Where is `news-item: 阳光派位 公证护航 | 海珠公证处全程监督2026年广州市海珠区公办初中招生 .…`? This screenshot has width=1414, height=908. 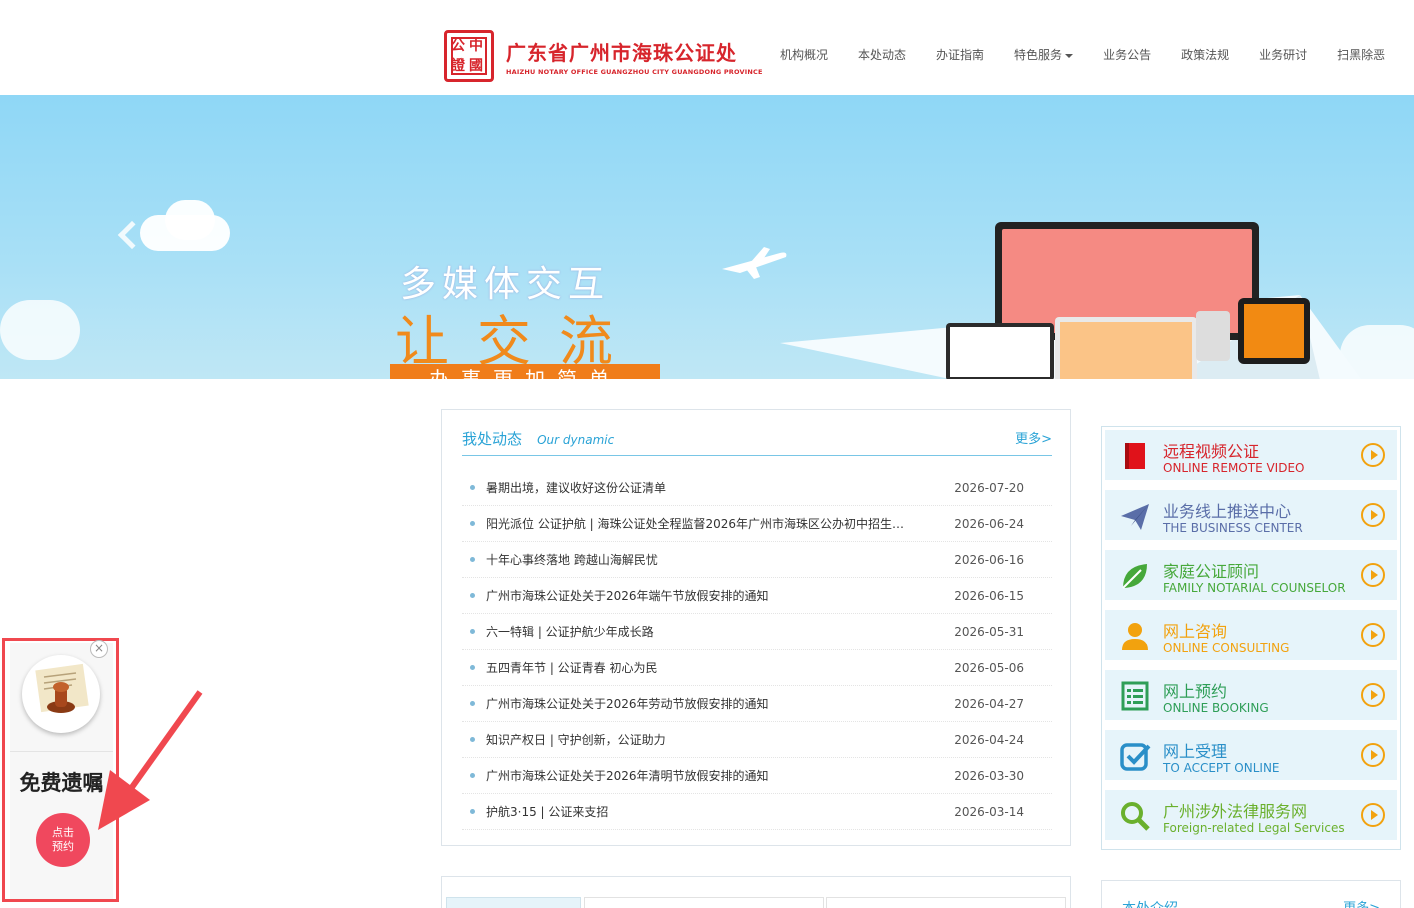 news-item: 阳光派位 公证护航 | 海珠公证处全程监督2026年广州市海珠区公办初中招生 .… is located at coordinates (757, 524).